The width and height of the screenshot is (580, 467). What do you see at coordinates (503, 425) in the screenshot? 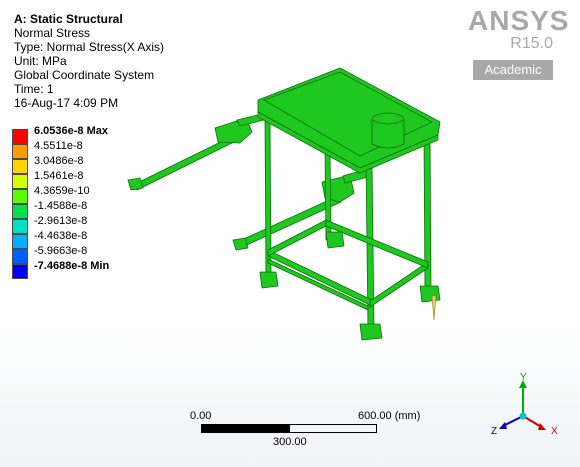
I see `triad-z-arrow` at bounding box center [503, 425].